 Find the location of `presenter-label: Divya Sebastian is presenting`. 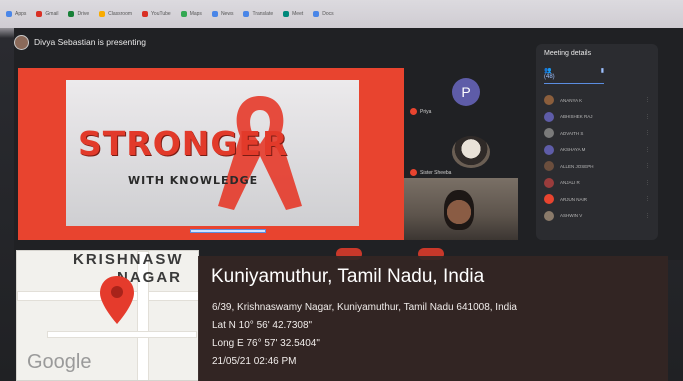

presenter-label: Divya Sebastian is presenting is located at coordinates (90, 42).